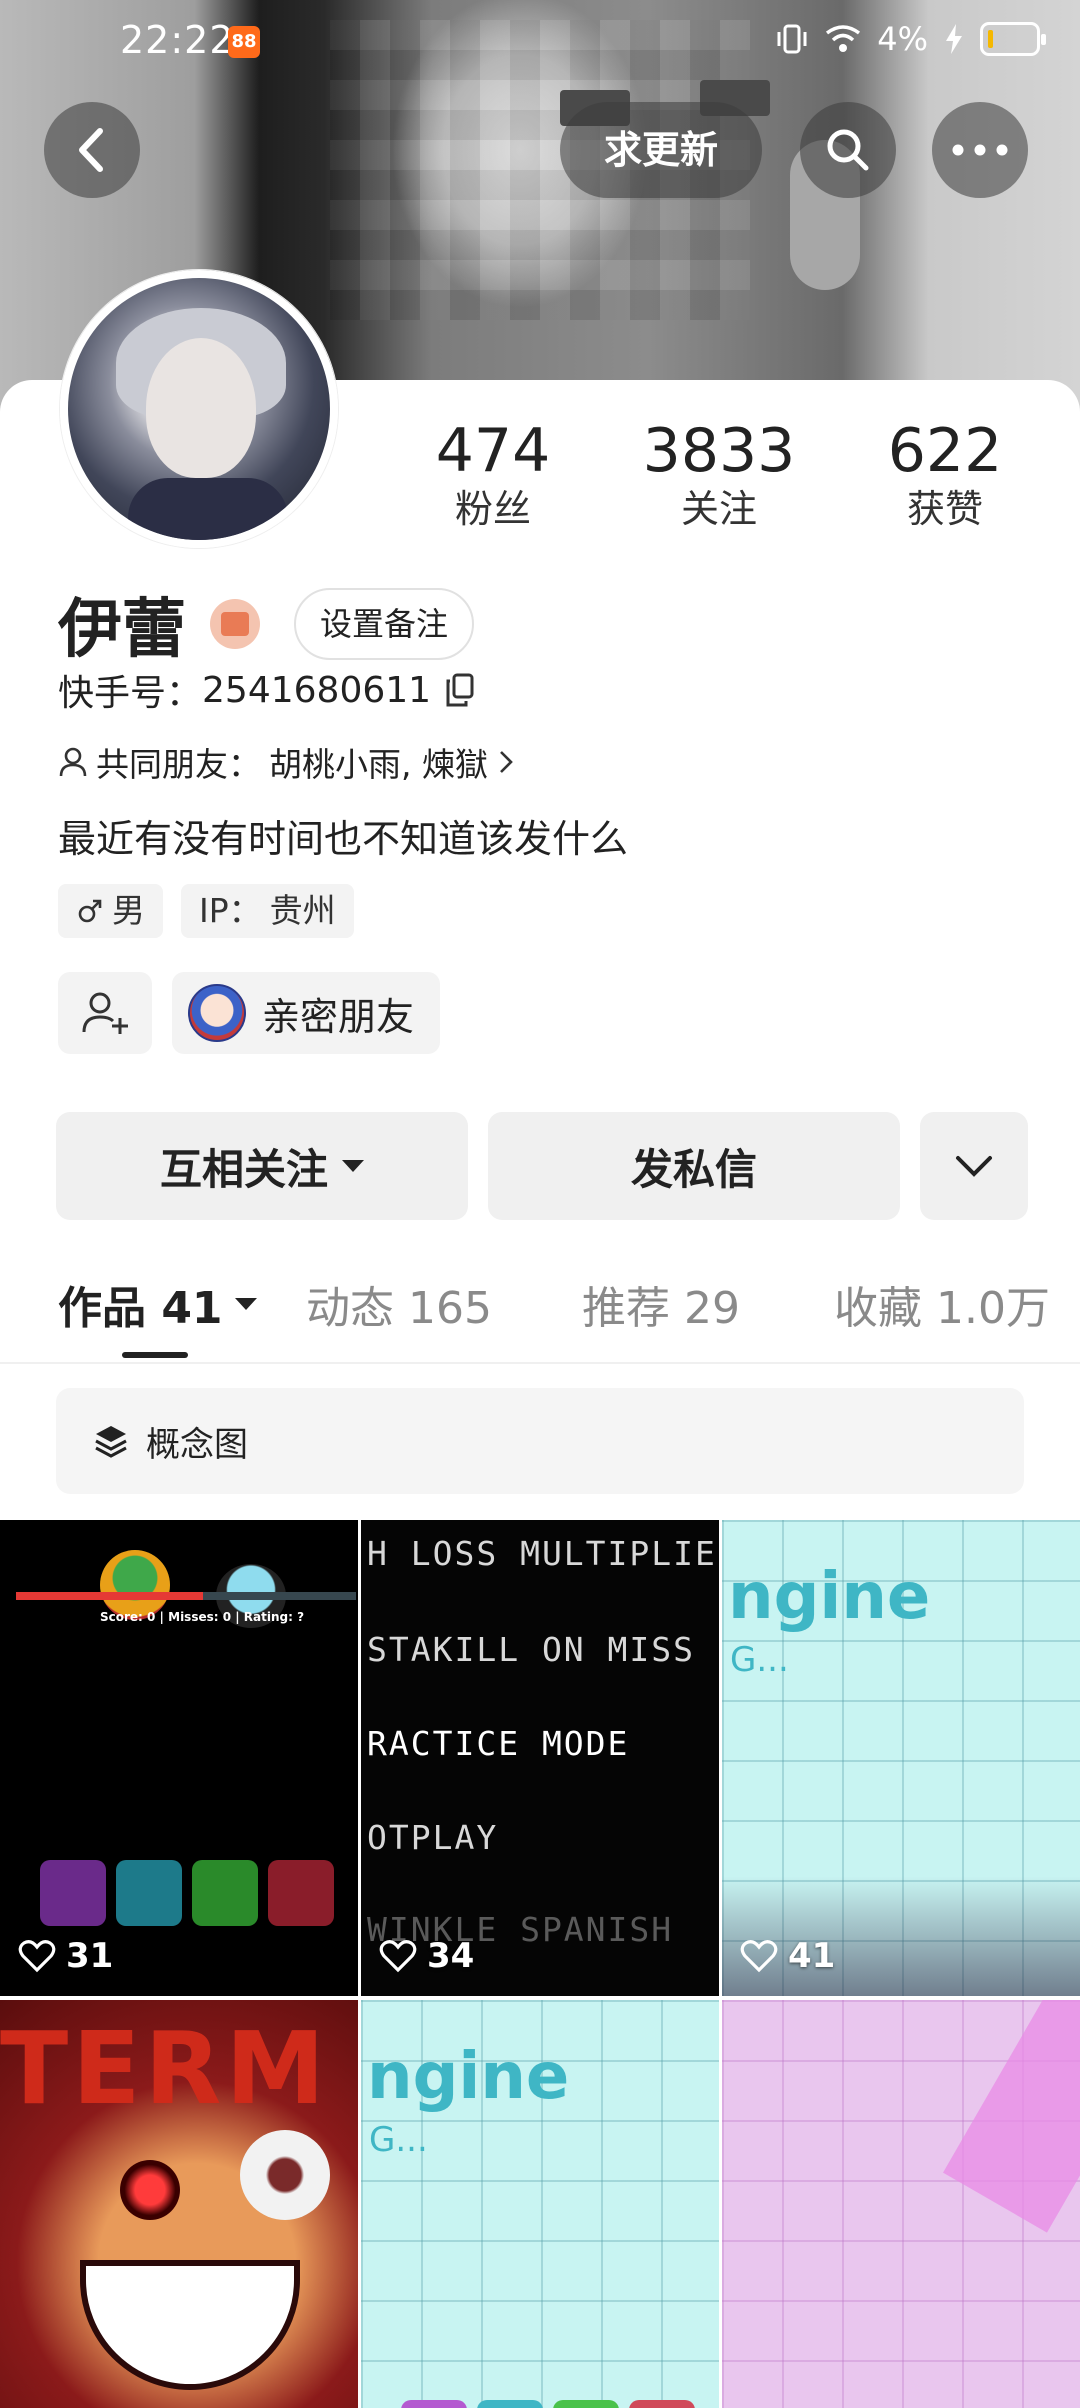 Image resolution: width=1080 pixels, height=2408 pixels. What do you see at coordinates (378, 764) in the screenshot?
I see `mutual-friends-names: 胡桃小雨, 煉獄` at bounding box center [378, 764].